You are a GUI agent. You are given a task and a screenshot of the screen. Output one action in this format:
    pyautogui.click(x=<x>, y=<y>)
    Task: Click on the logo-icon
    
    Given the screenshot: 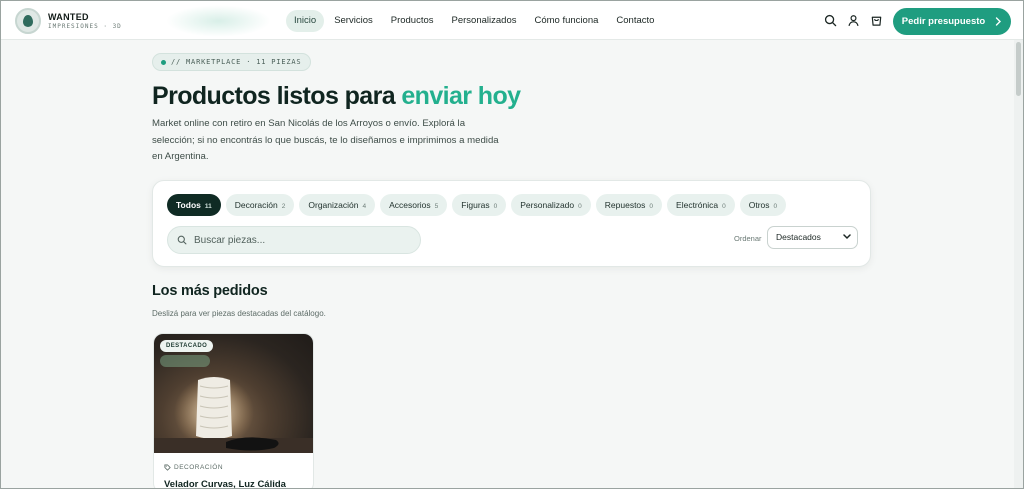 What is the action you would take?
    pyautogui.click(x=28, y=21)
    